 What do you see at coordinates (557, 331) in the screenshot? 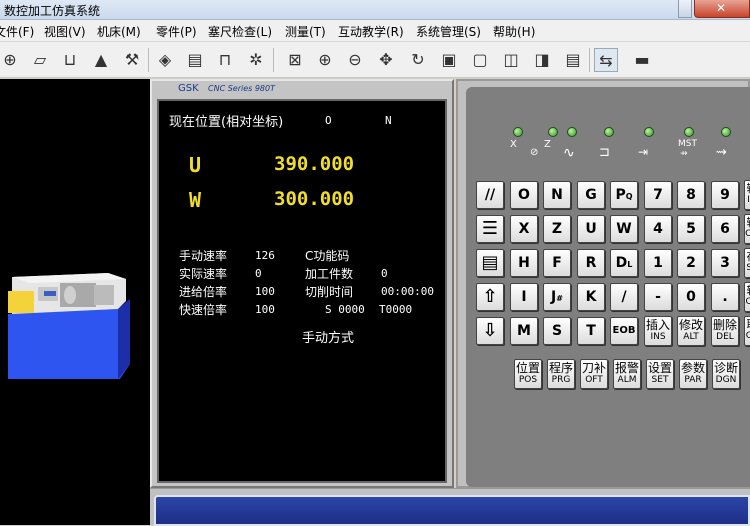
I see `key-s: S` at bounding box center [557, 331].